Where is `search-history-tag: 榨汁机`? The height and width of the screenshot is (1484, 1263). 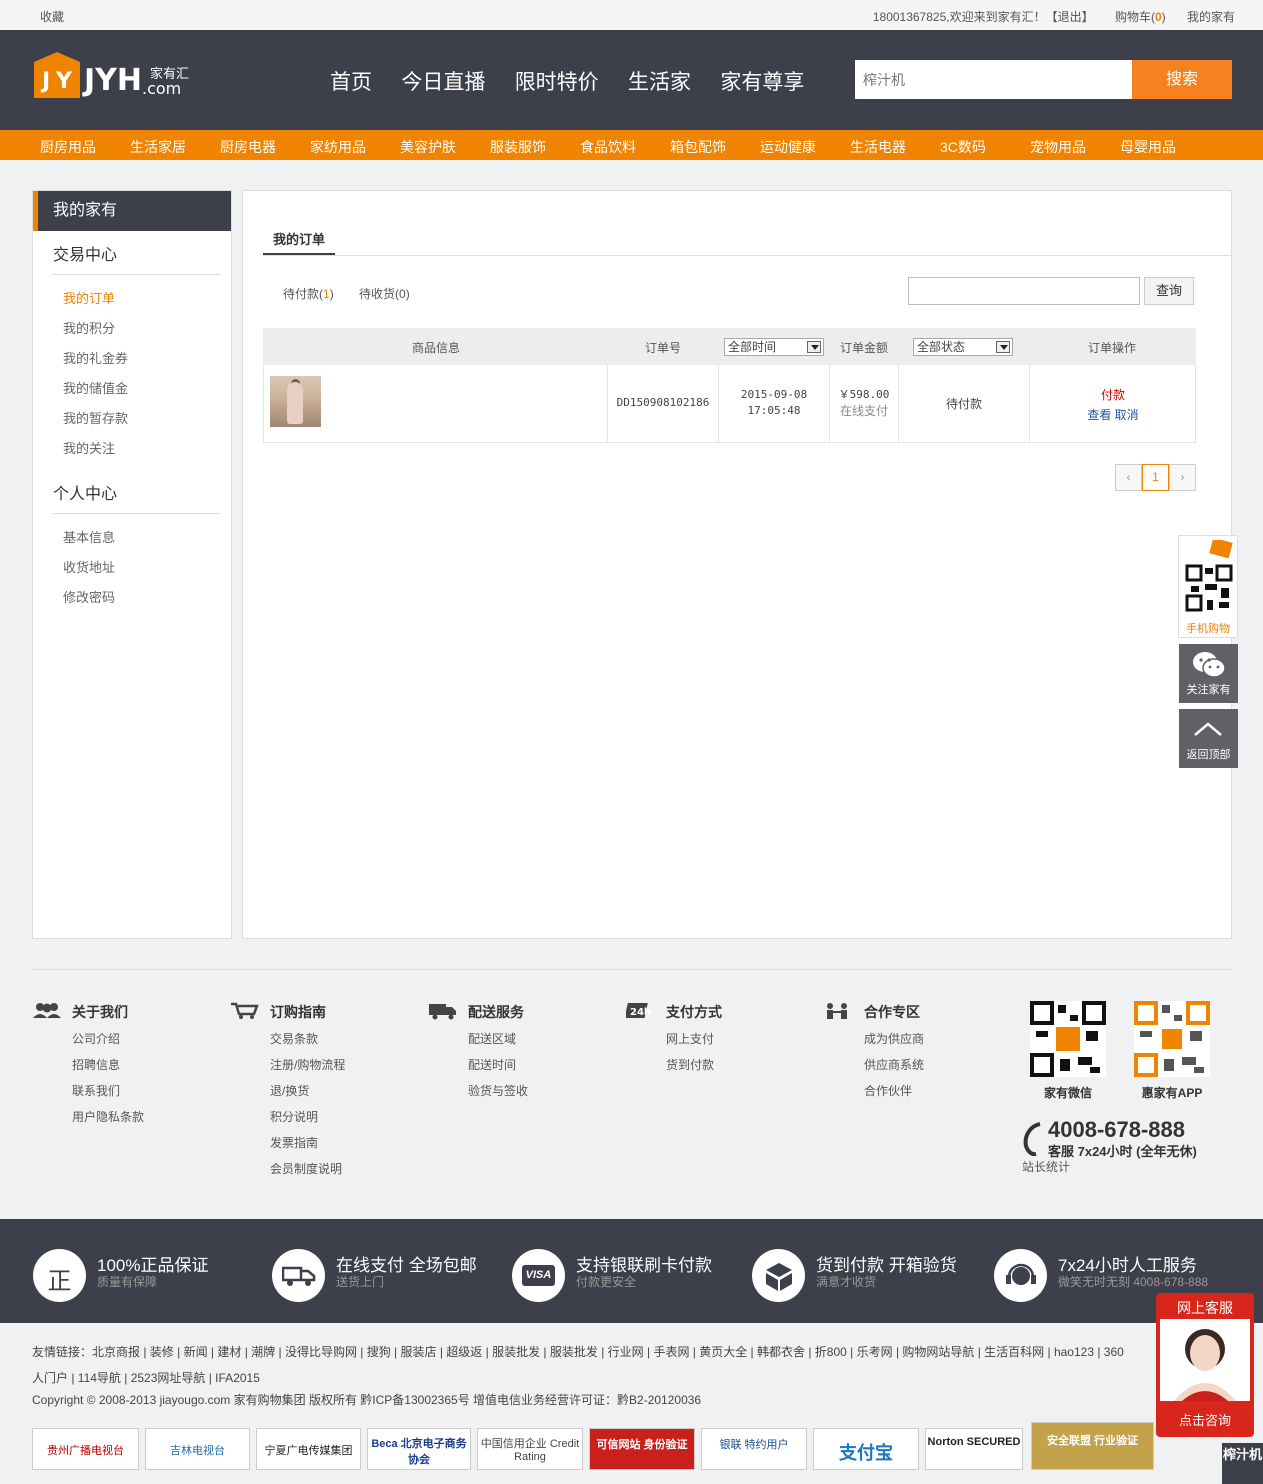 search-history-tag: 榨汁机 is located at coordinates (1242, 1463).